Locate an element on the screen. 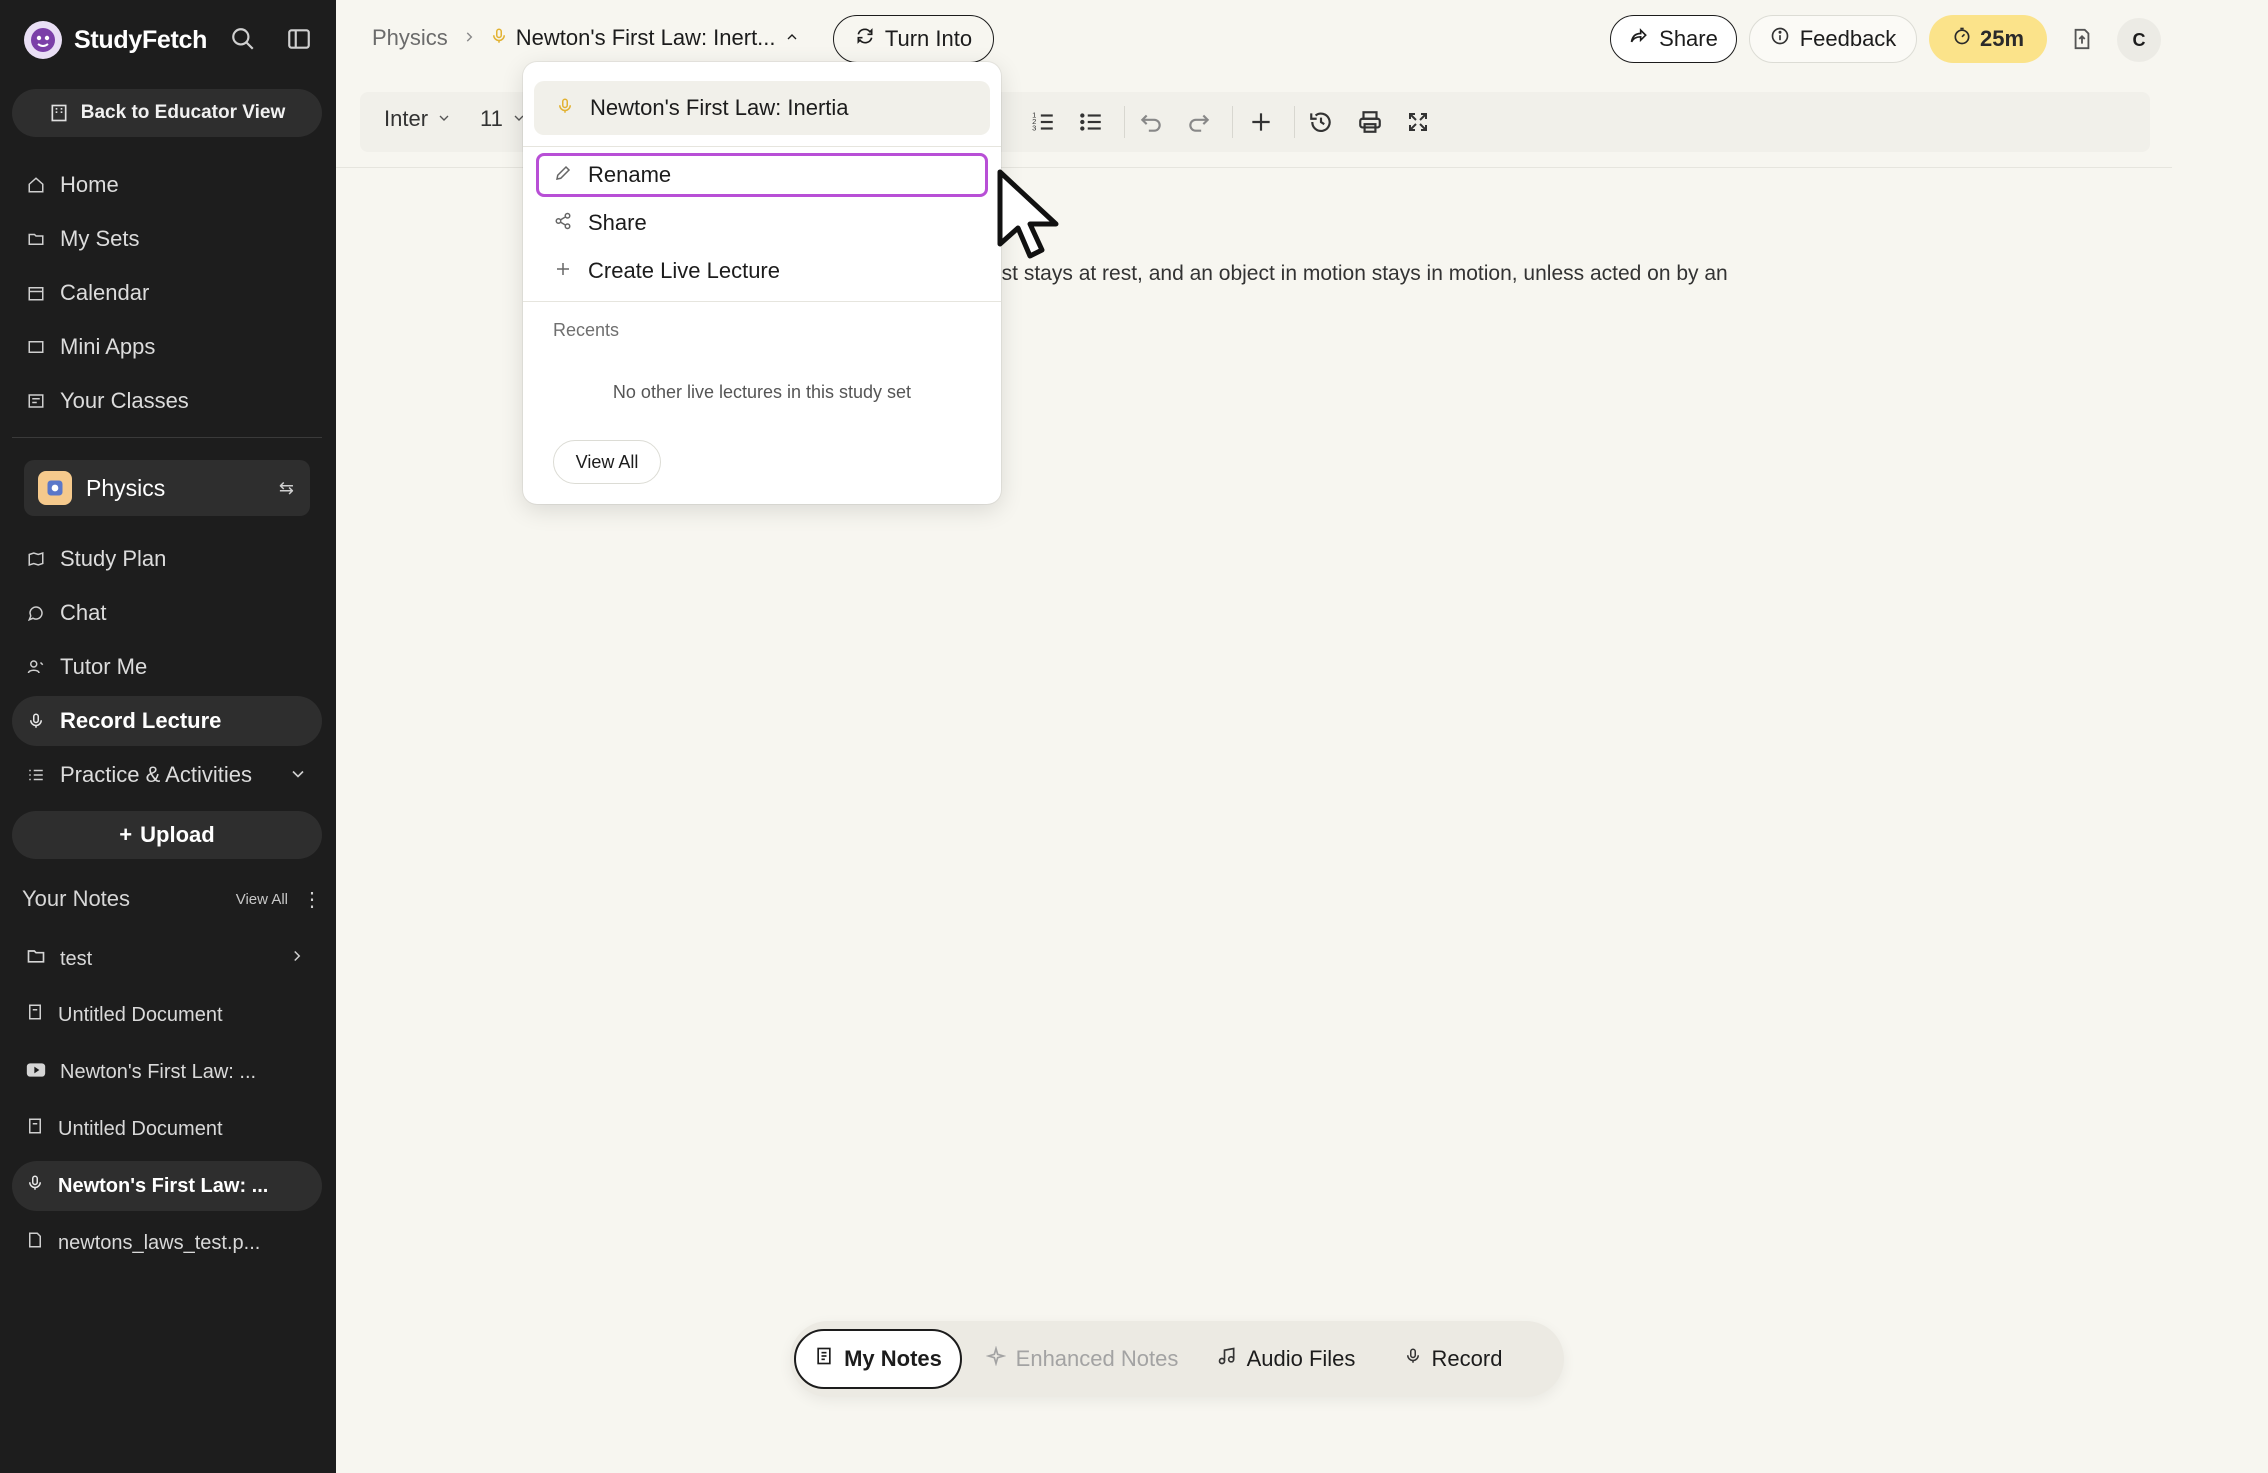 Image resolution: width=2268 pixels, height=1473 pixels. bullet-list-icon is located at coordinates (1091, 122).